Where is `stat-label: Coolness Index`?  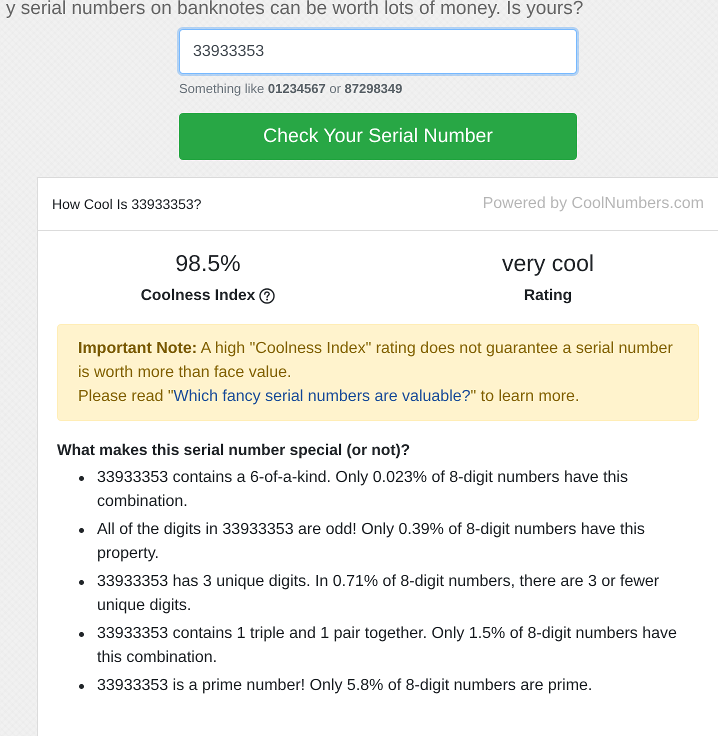 stat-label: Coolness Index is located at coordinates (198, 296).